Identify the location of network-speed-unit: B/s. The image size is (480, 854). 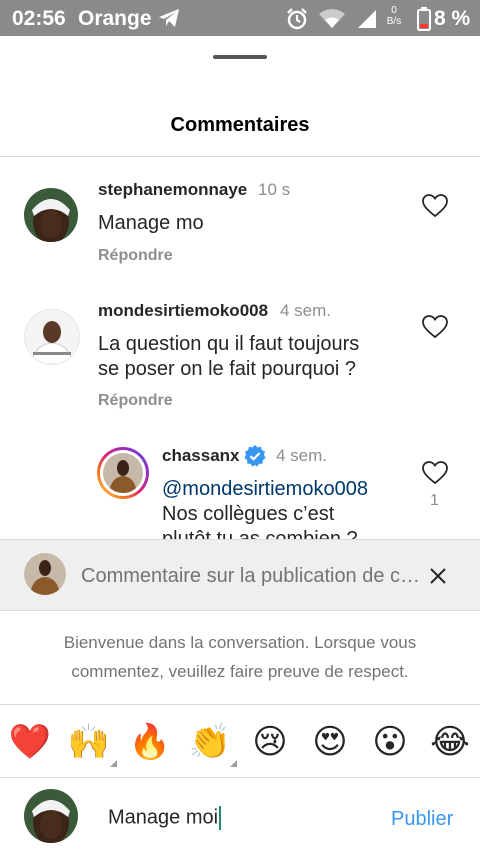
(394, 21).